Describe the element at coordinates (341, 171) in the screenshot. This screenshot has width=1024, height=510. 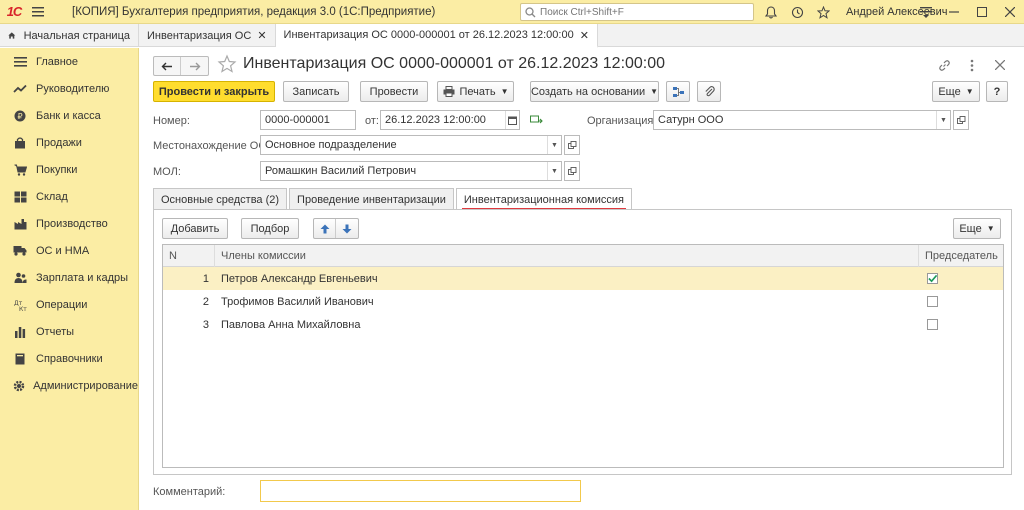
I see `mol-value: Ромашкин Василий Петрович` at that location.